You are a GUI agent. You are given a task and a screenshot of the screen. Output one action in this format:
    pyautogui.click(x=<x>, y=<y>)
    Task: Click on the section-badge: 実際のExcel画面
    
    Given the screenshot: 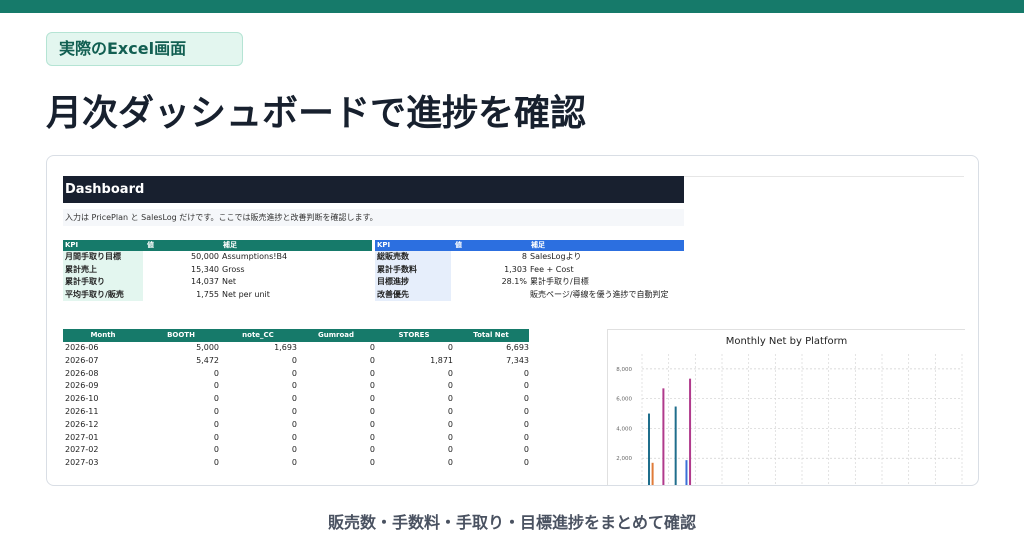 What is the action you would take?
    pyautogui.click(x=144, y=49)
    